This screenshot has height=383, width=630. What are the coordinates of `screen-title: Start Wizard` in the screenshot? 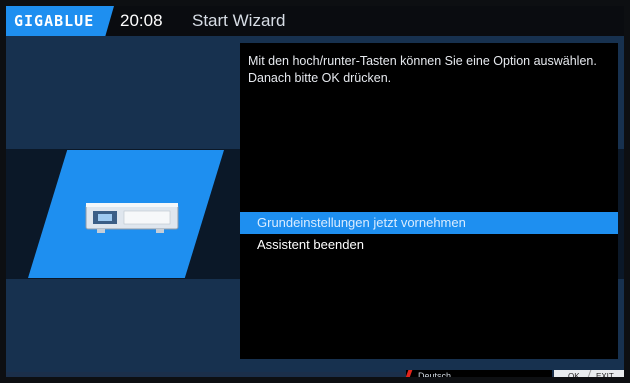 It's located at (239, 20).